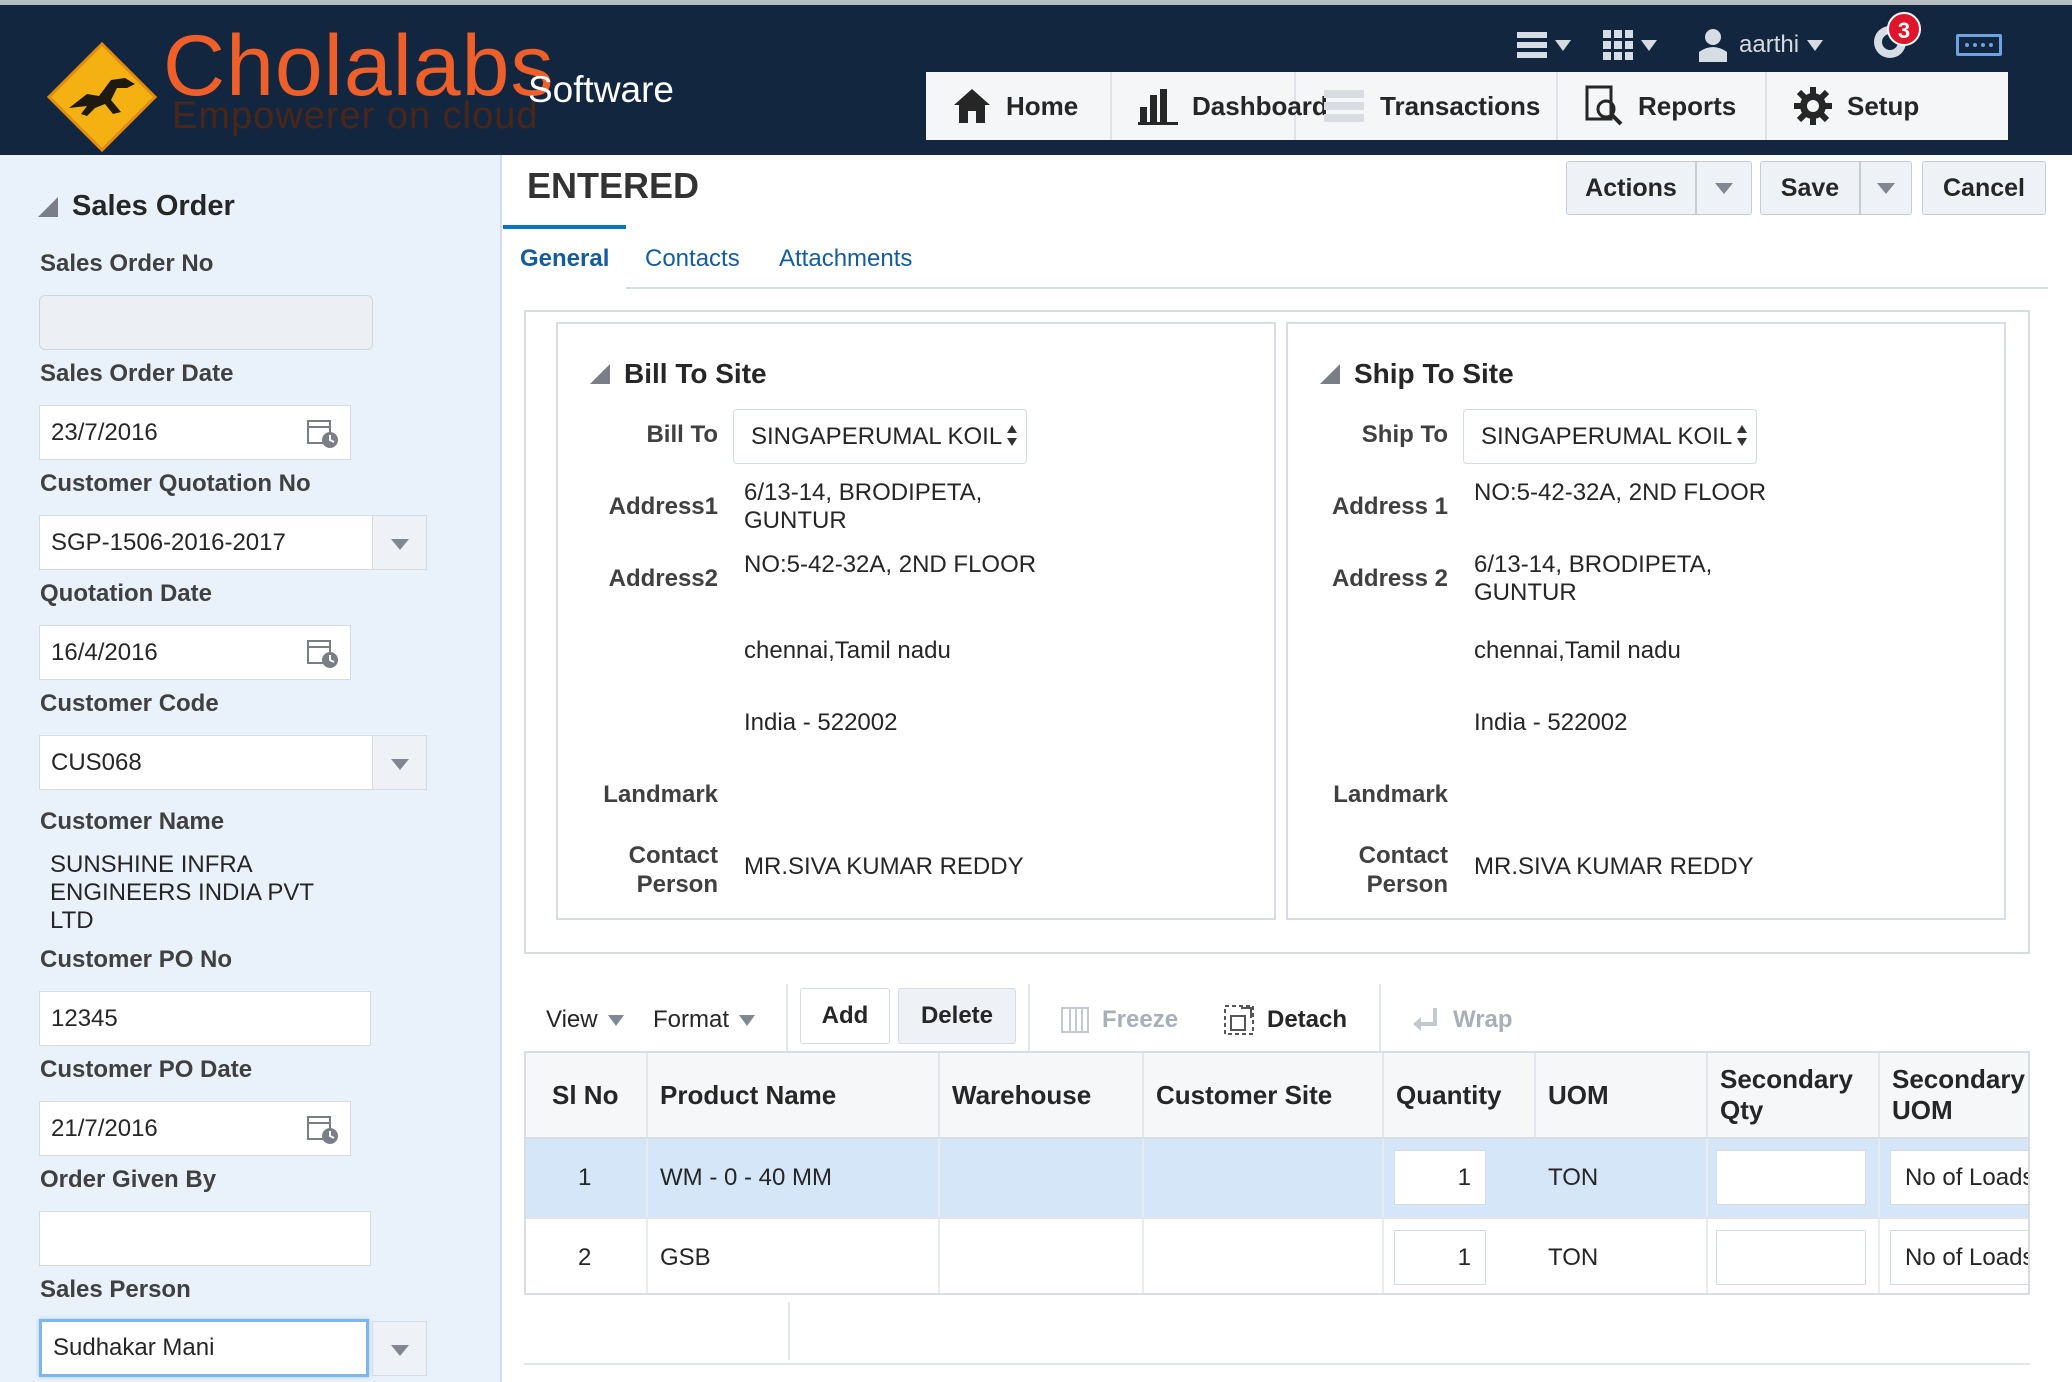  I want to click on nav-home: Home, so click(1019, 106).